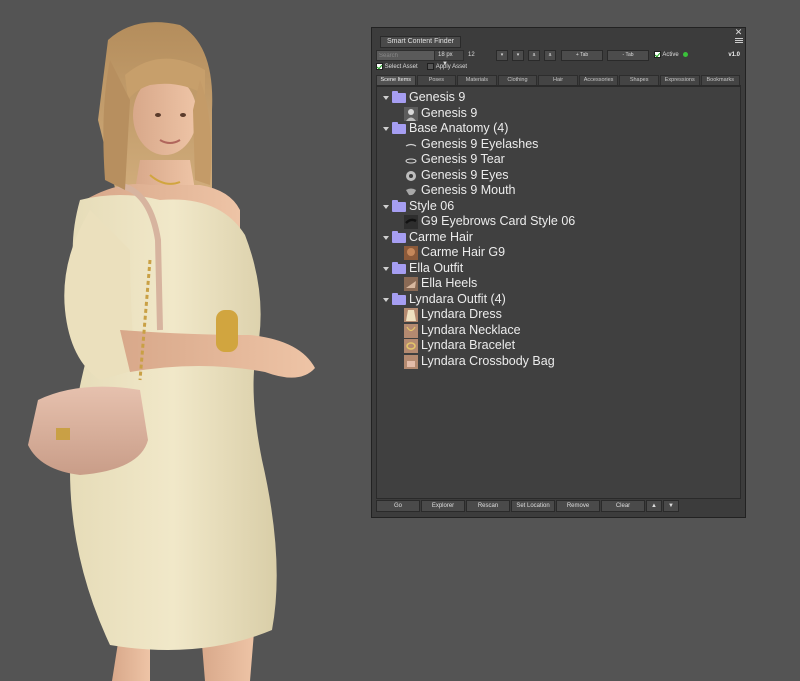 This screenshot has width=800, height=681. I want to click on tree-row-label: Carme Hair G9, so click(463, 252).